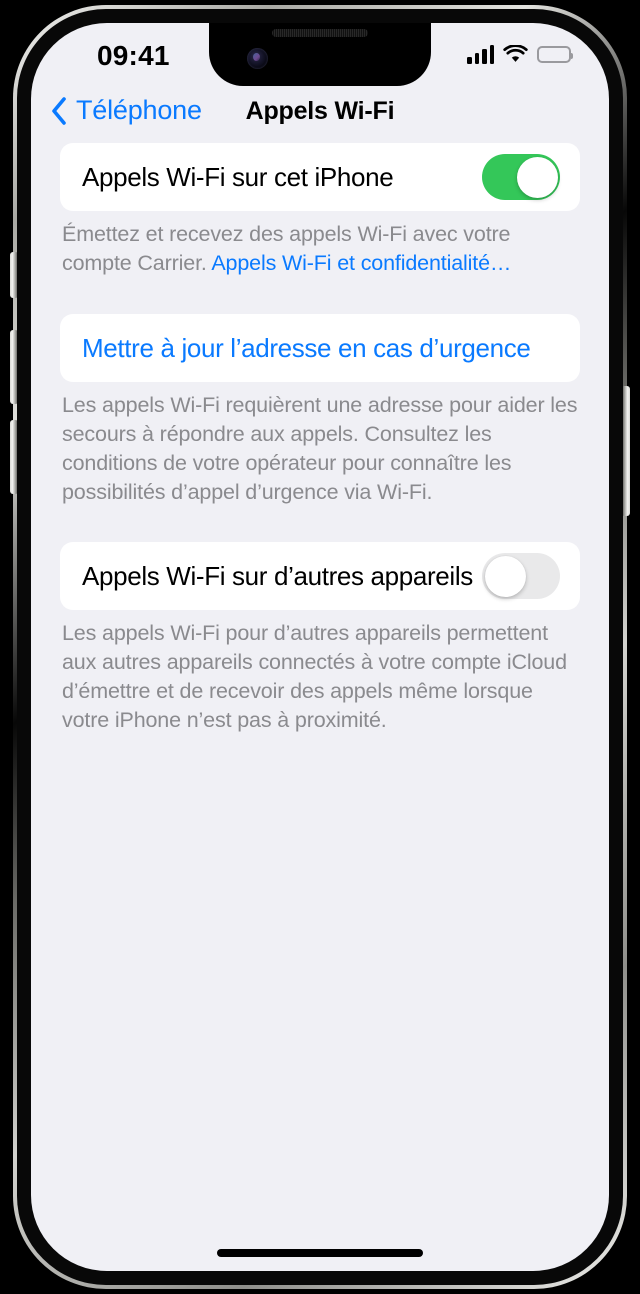  I want to click on home-indicator, so click(320, 1253).